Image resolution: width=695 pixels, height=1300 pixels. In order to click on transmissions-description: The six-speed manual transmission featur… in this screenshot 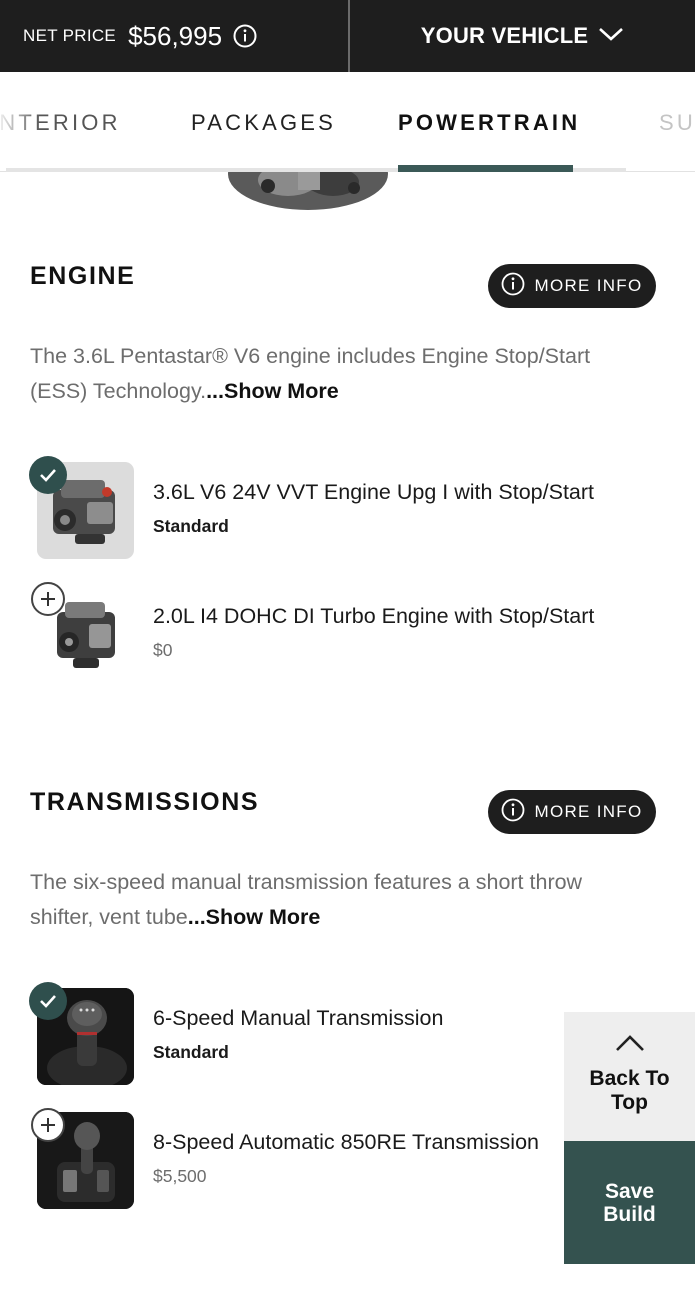, I will do `click(345, 900)`.